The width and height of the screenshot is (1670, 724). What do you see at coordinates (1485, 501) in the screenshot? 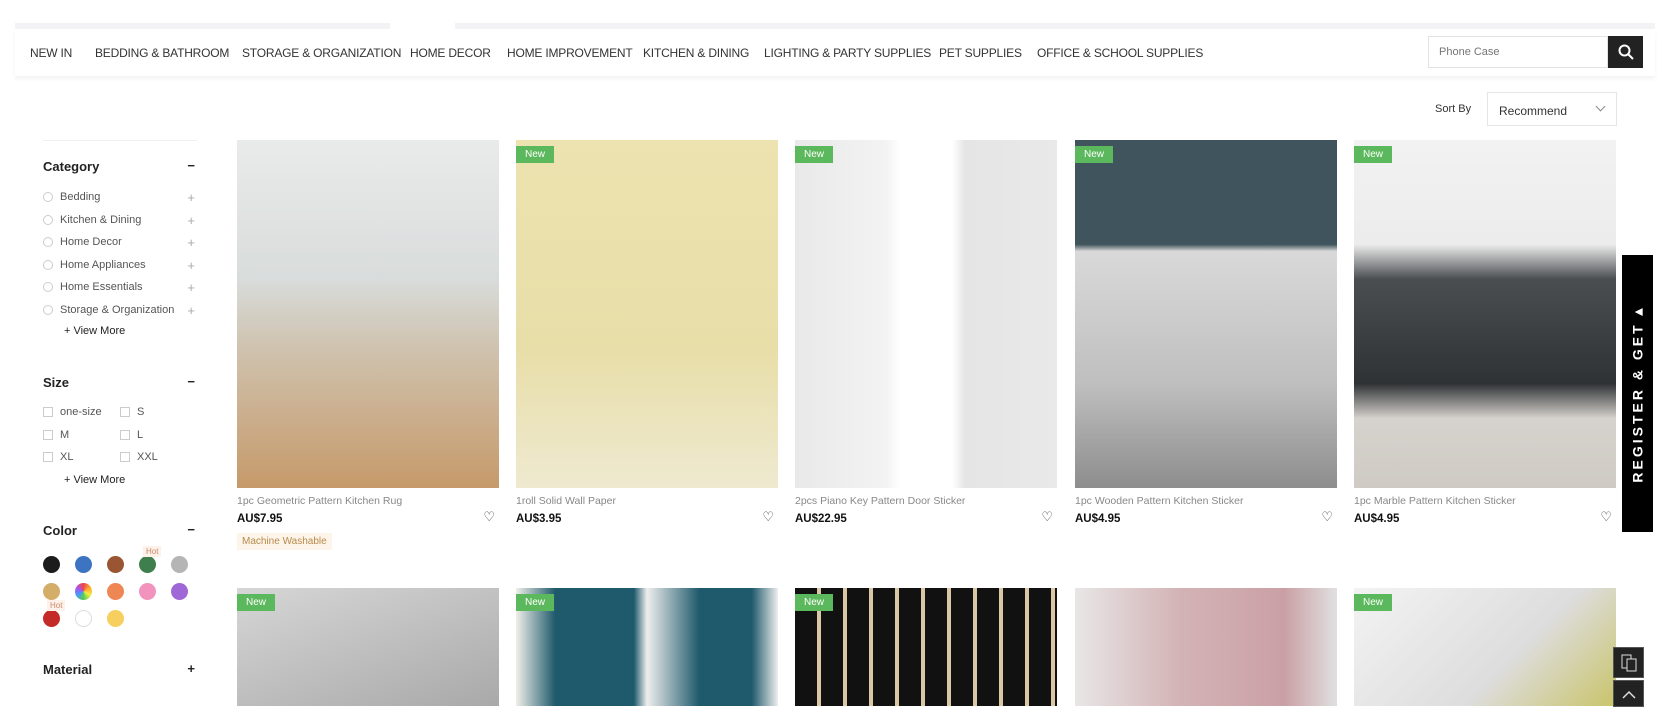
I see `product-title: 1pc Marble Pattern Kitchen Sticker` at bounding box center [1485, 501].